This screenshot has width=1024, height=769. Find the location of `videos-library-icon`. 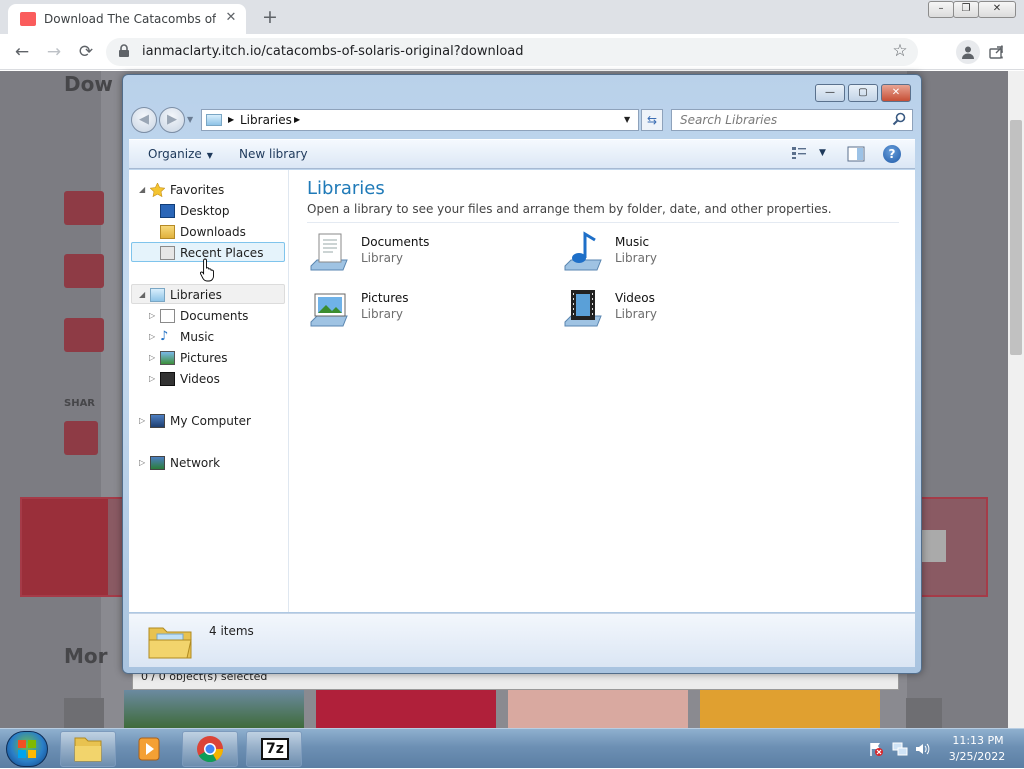

videos-library-icon is located at coordinates (584, 309).